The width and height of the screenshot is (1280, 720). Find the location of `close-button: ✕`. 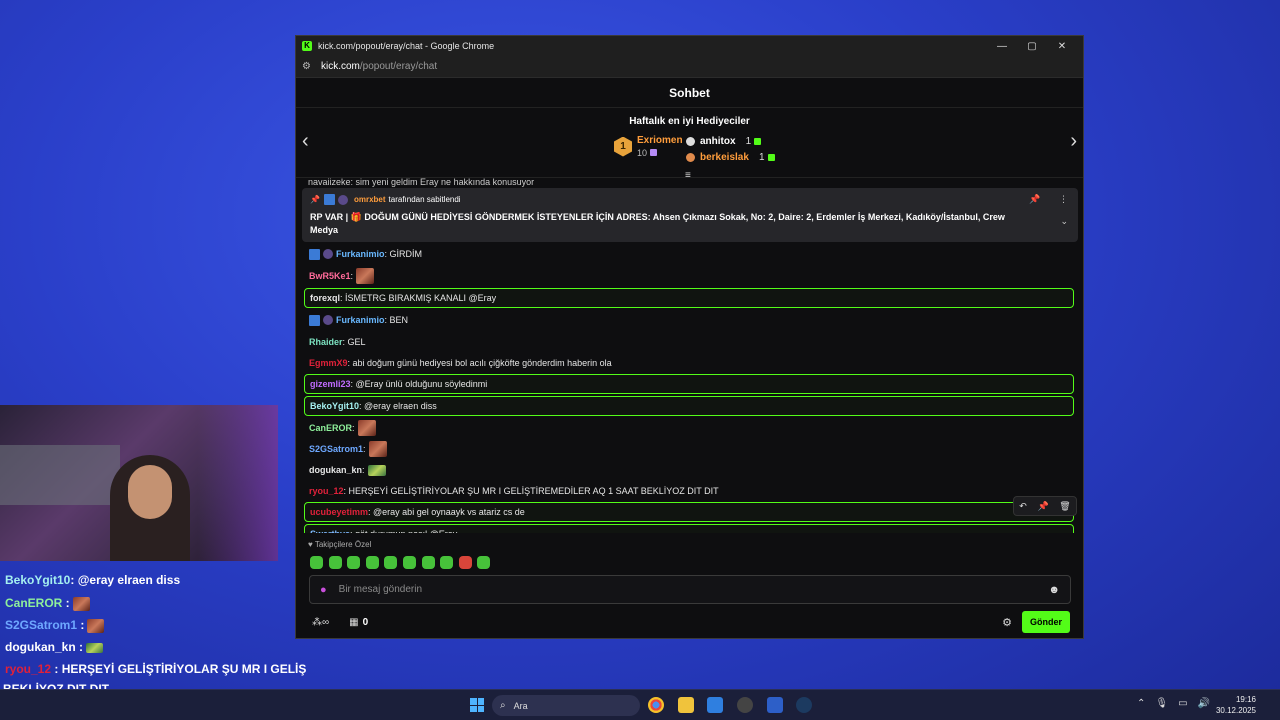

close-button: ✕ is located at coordinates (1062, 46).